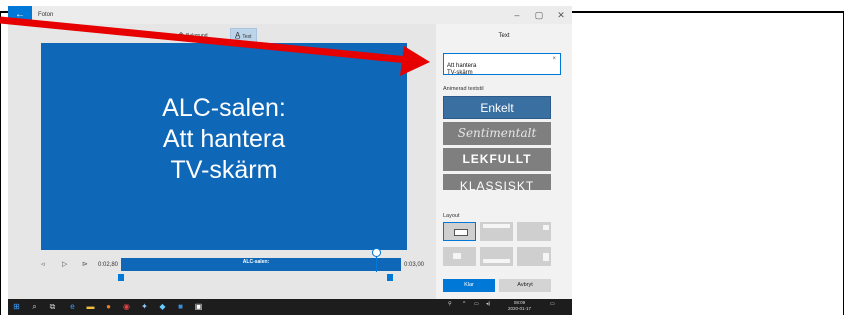  What do you see at coordinates (496, 256) in the screenshot?
I see `layout-bottom` at bounding box center [496, 256].